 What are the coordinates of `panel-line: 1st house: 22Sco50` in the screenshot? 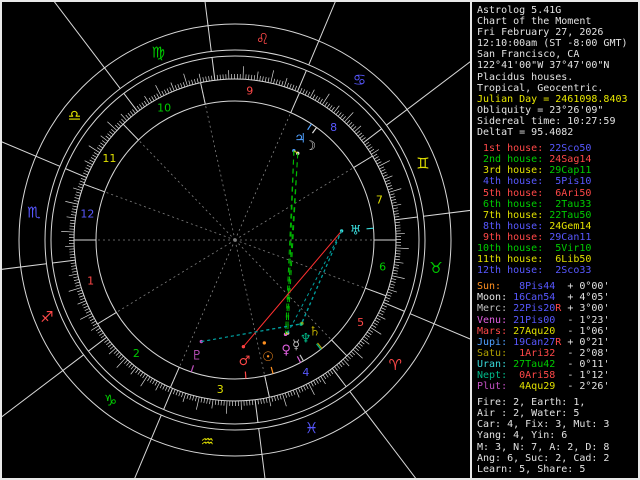 It's located at (557, 148).